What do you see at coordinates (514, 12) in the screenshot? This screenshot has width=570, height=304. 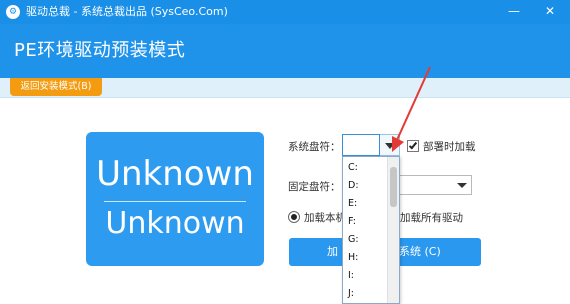 I see `minimize-button: —` at bounding box center [514, 12].